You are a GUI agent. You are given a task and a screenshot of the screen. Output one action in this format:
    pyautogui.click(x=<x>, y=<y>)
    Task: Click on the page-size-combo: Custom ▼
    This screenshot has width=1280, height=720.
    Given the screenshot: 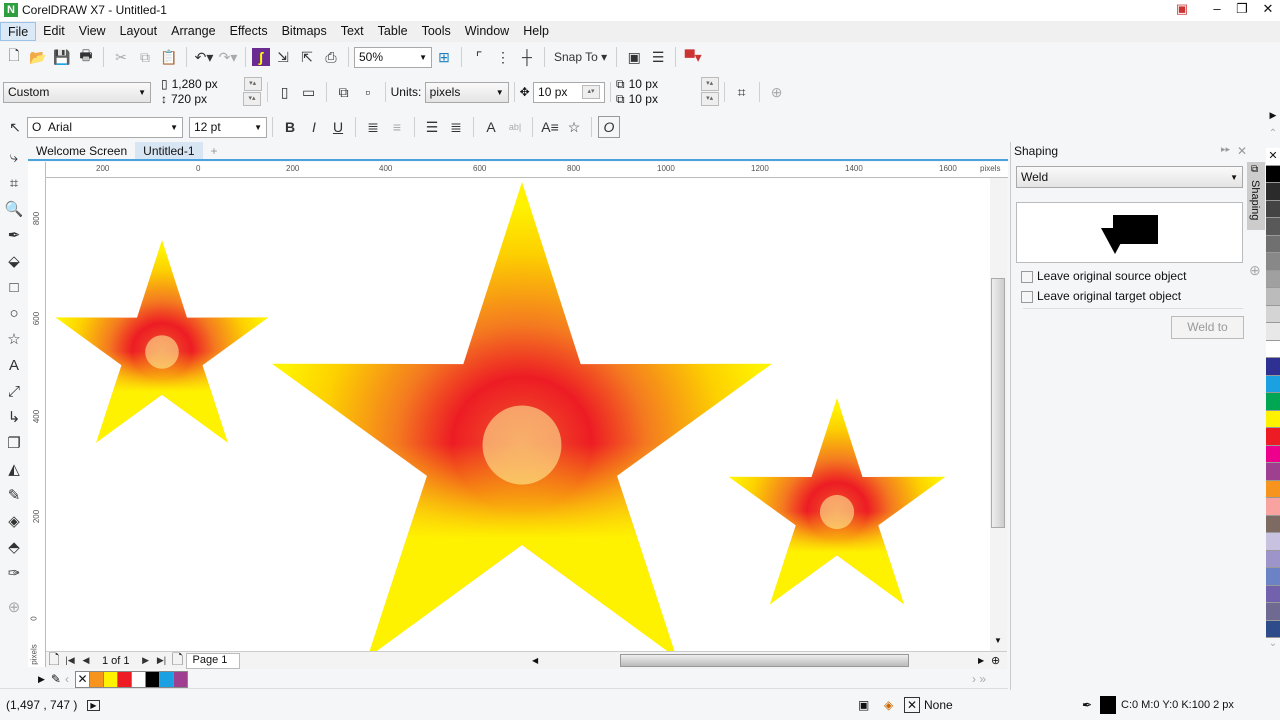 What is the action you would take?
    pyautogui.click(x=77, y=92)
    